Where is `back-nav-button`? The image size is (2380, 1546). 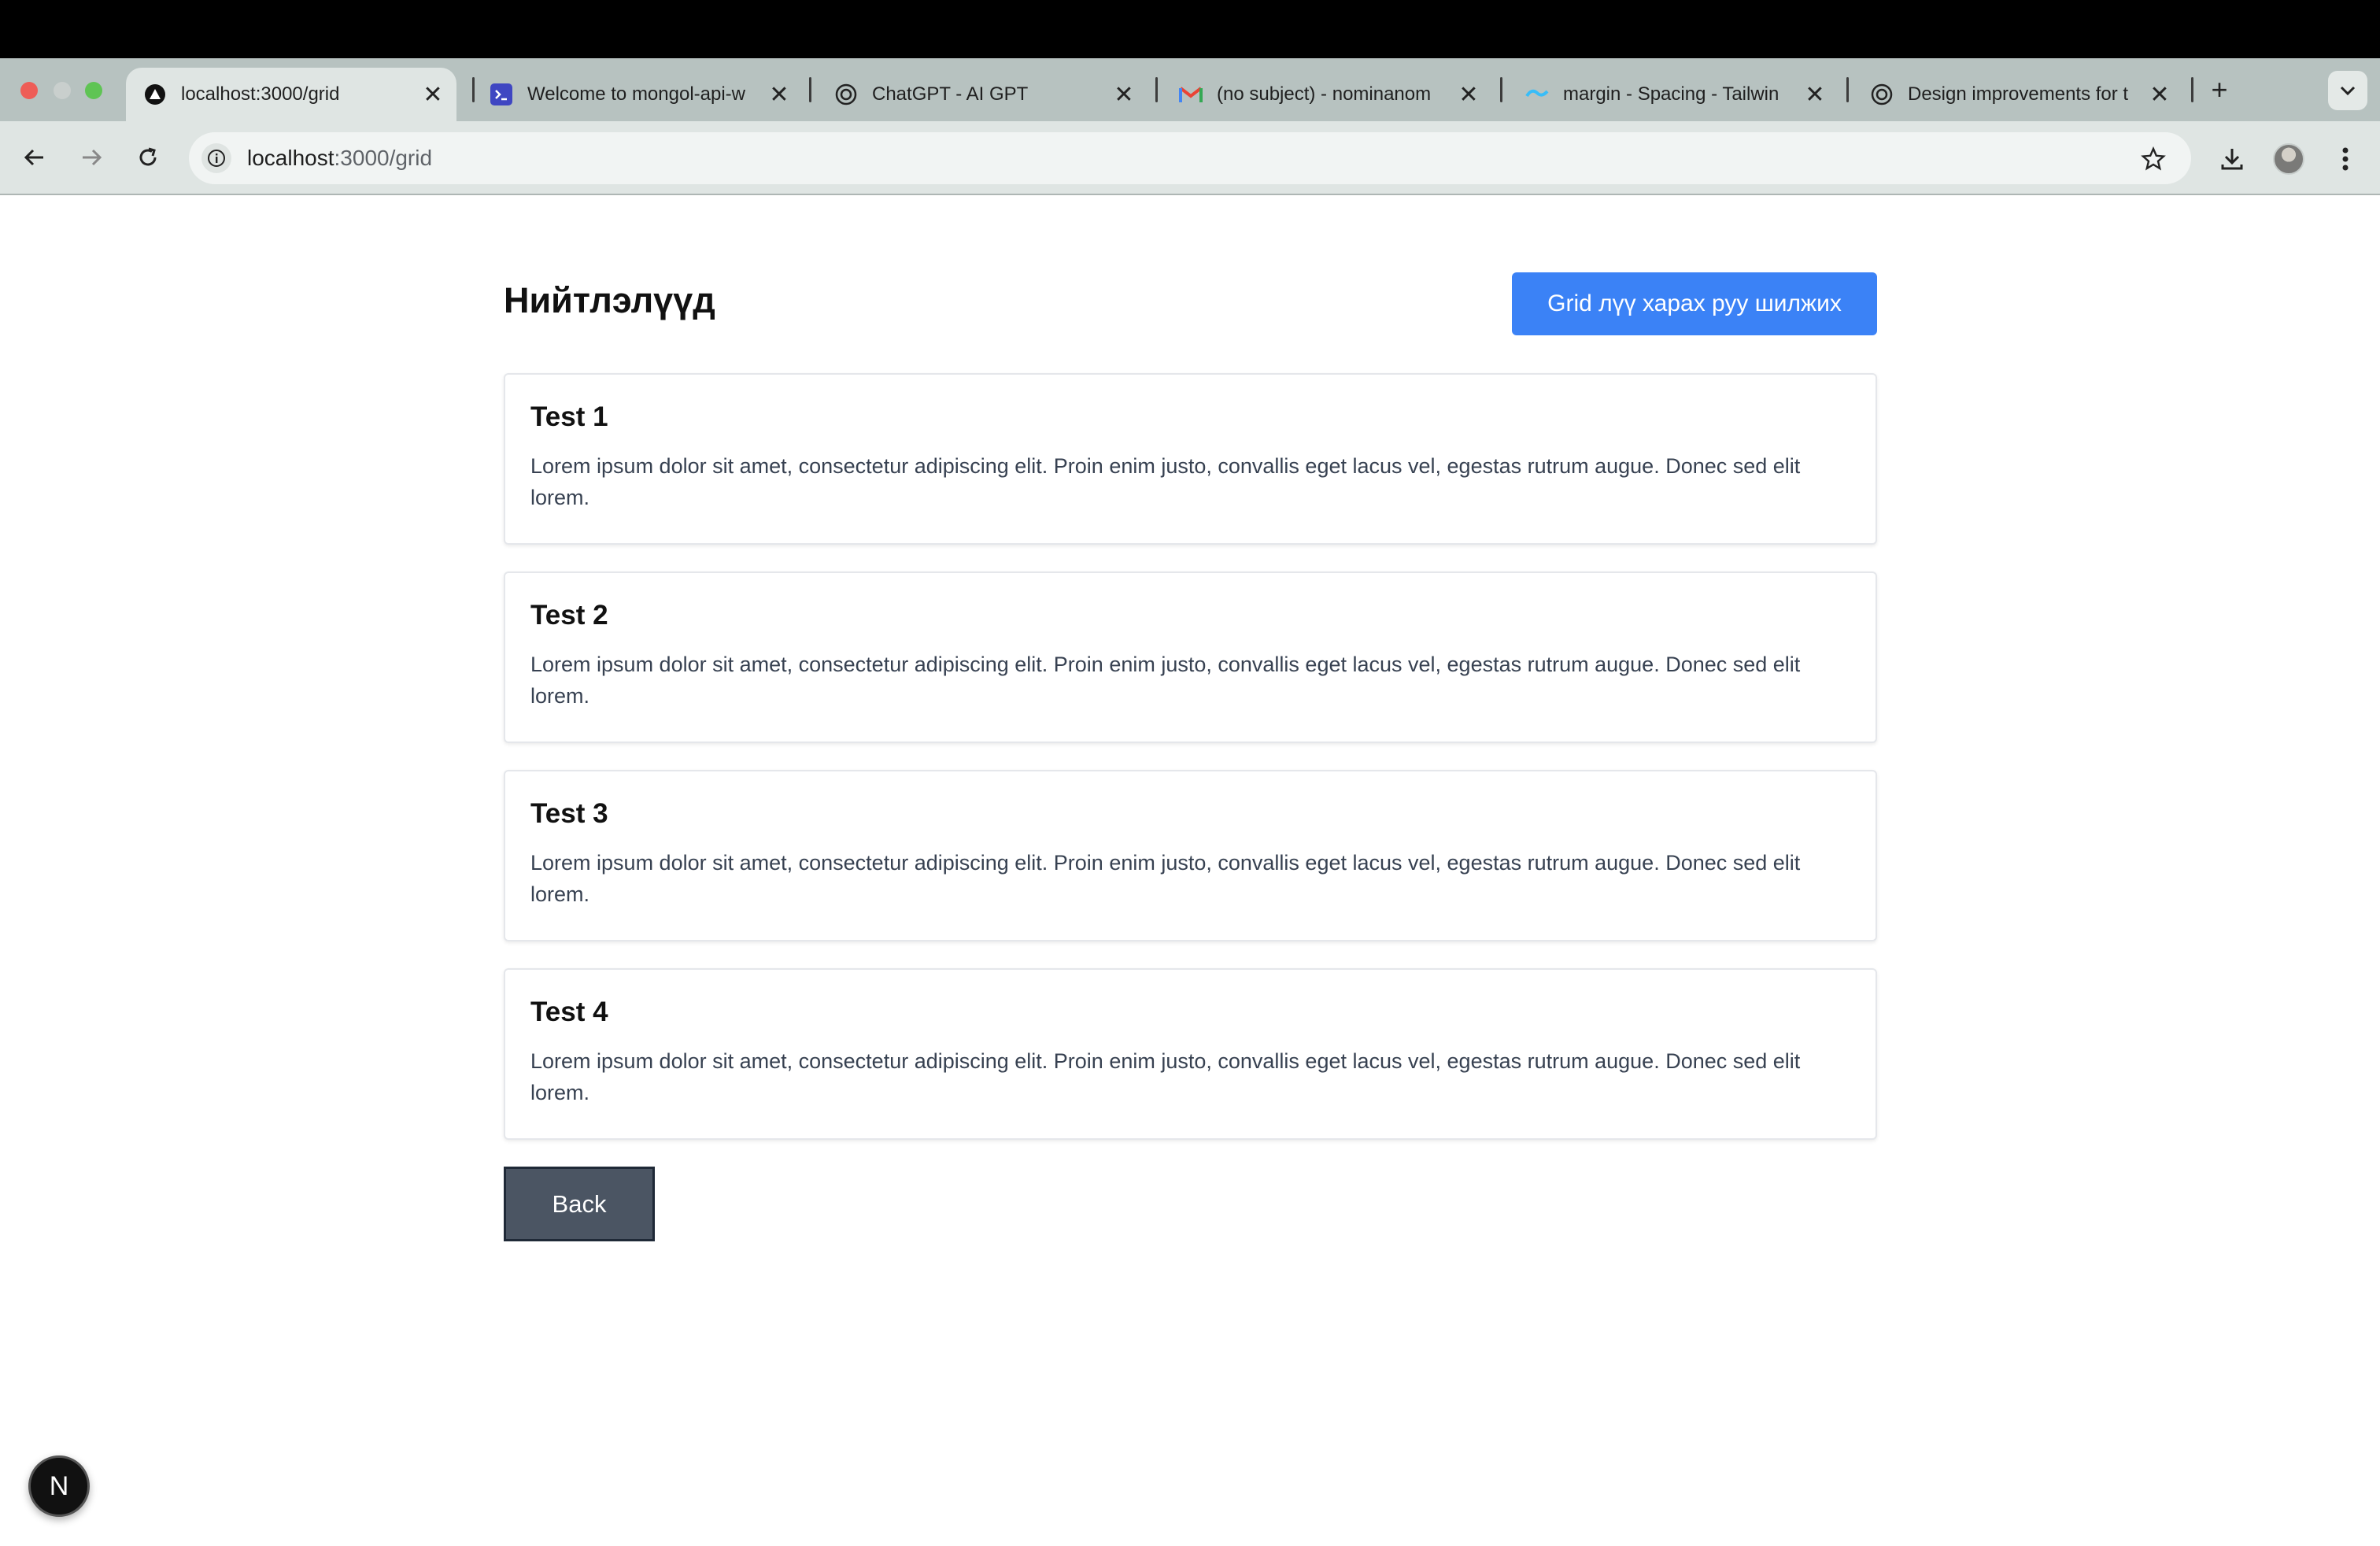 back-nav-button is located at coordinates (34, 157).